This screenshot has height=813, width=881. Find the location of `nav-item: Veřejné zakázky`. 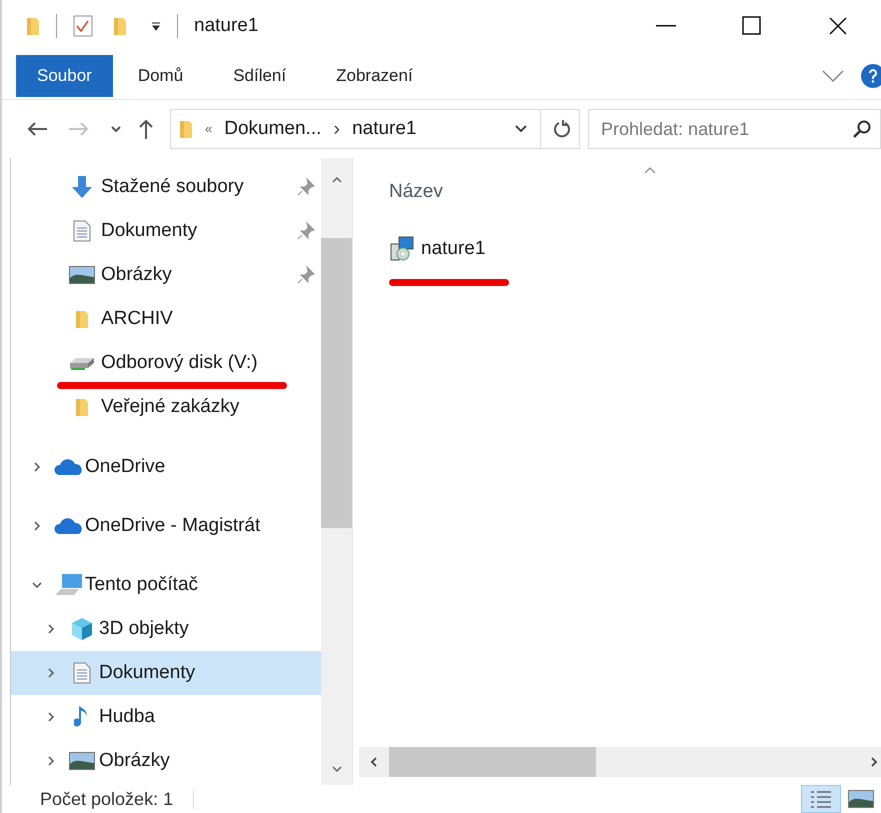

nav-item: Veřejné zakázky is located at coordinates (192, 407).